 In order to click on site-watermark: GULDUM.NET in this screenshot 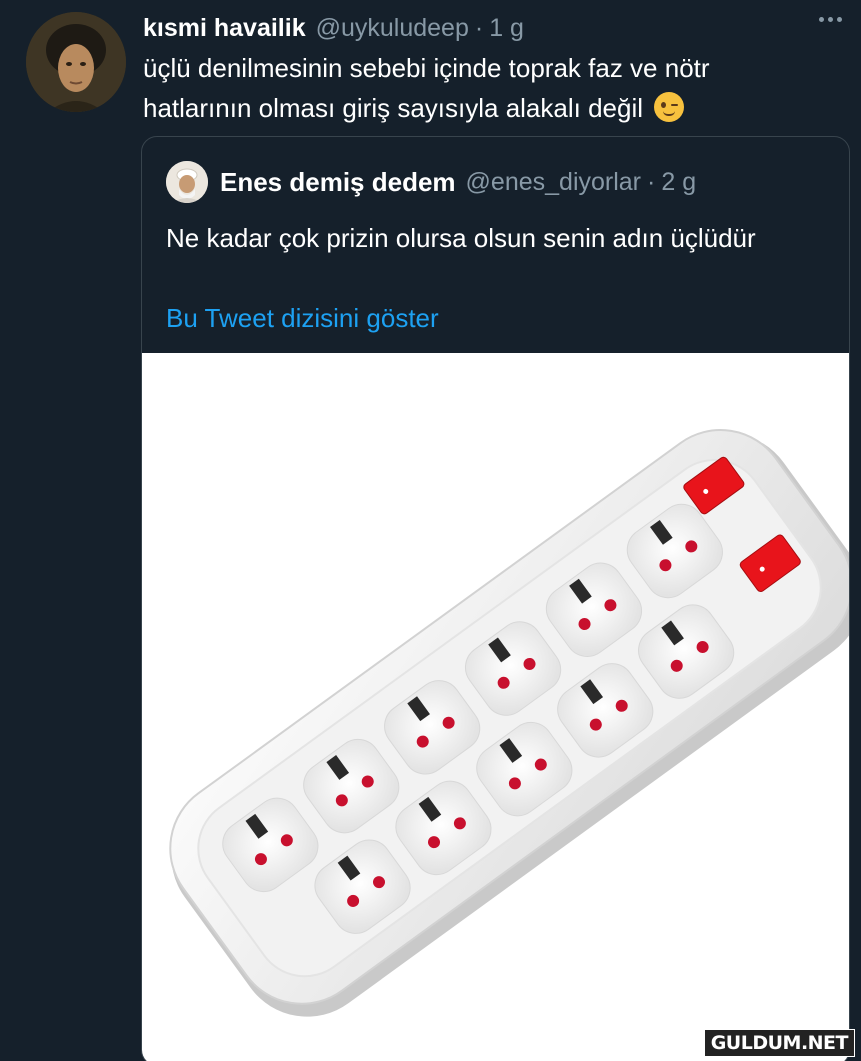, I will do `click(779, 1043)`.